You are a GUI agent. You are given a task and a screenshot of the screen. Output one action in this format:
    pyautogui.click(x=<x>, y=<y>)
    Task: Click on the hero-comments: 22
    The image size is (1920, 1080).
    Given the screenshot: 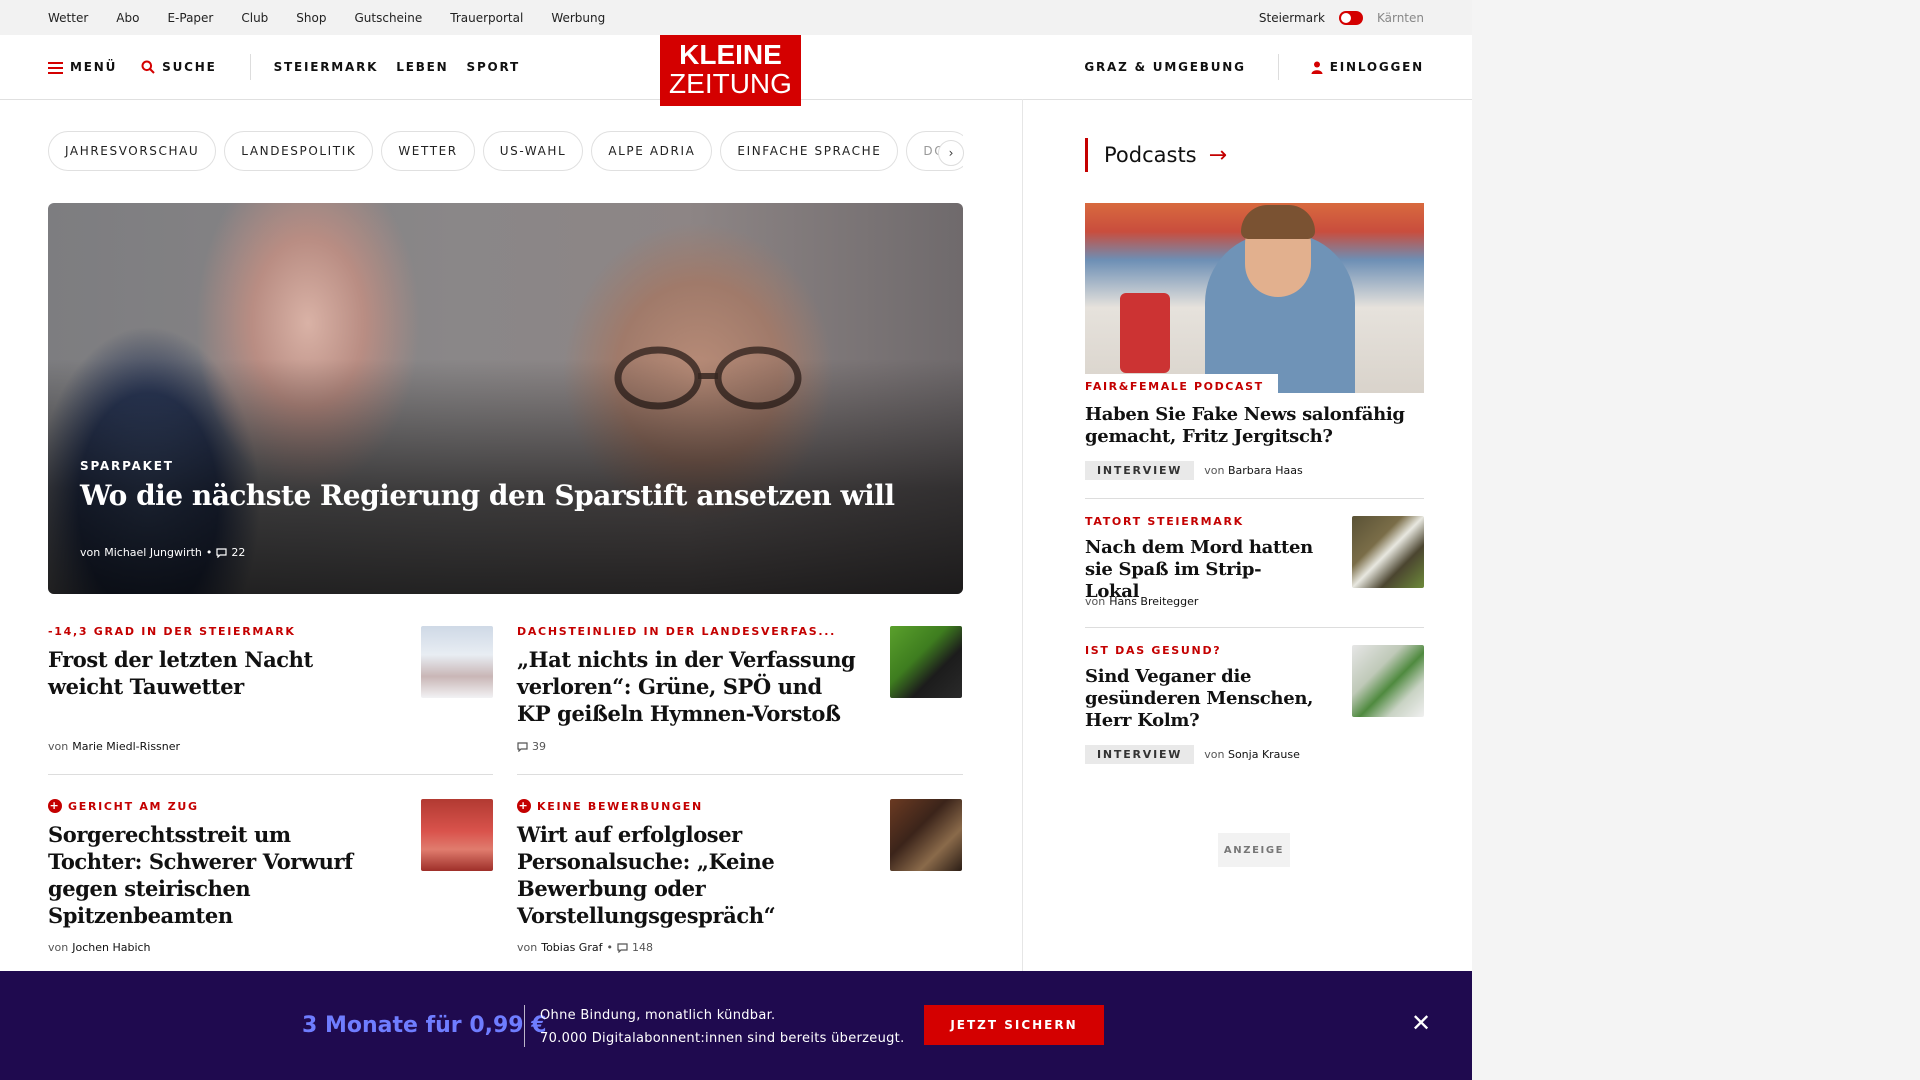 What is the action you would take?
    pyautogui.click(x=238, y=552)
    